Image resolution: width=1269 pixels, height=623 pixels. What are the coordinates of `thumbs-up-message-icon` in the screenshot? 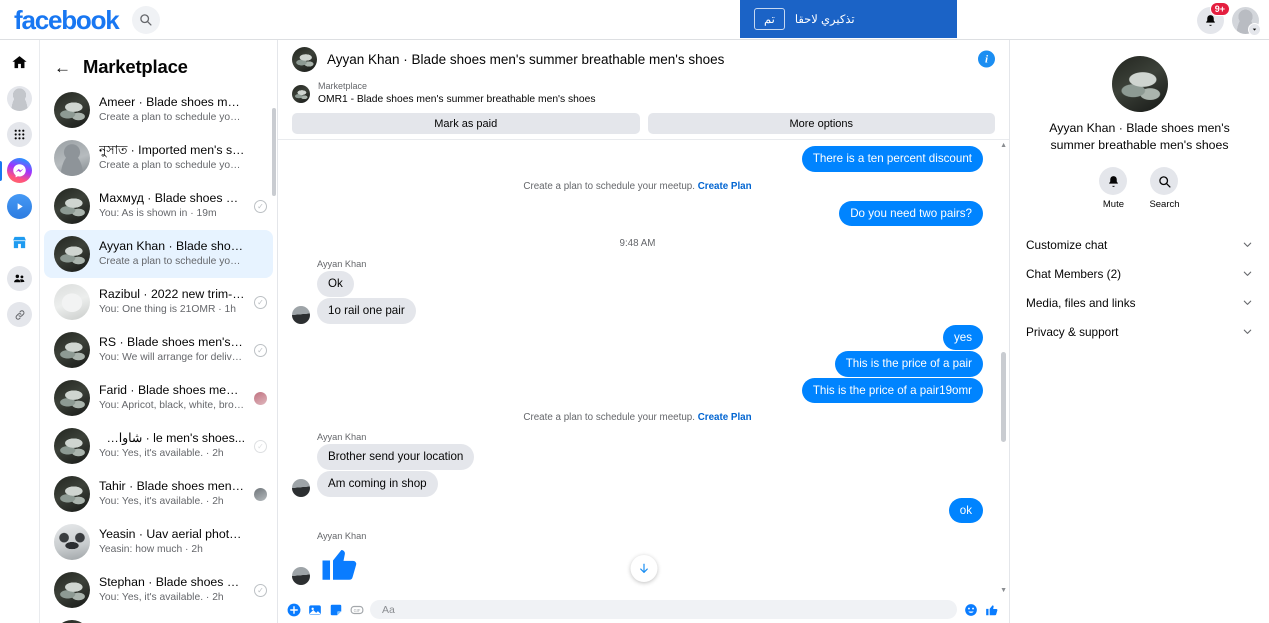 It's located at (340, 564).